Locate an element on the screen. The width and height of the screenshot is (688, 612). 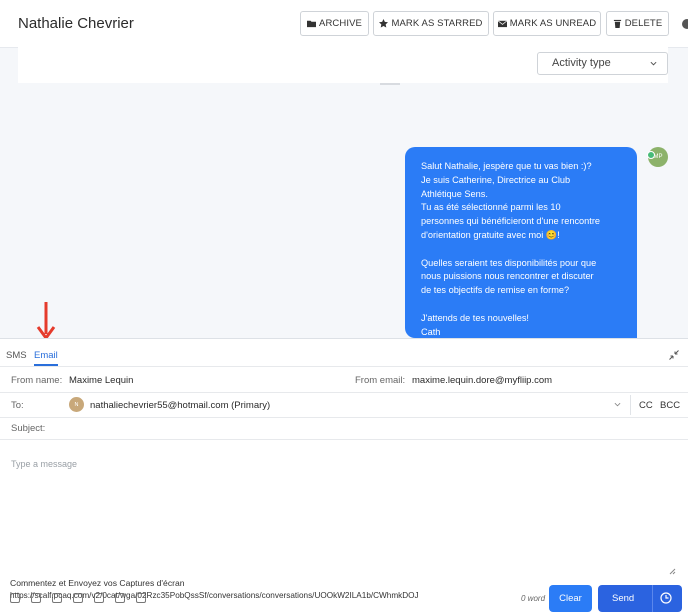
from-name-label: From name: is located at coordinates (37, 380).